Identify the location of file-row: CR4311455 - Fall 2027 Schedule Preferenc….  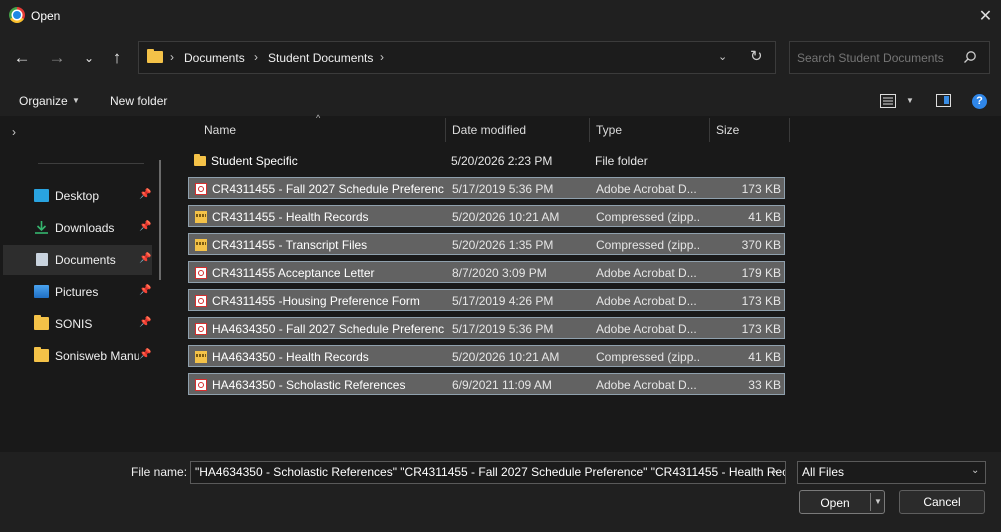
(486, 188).